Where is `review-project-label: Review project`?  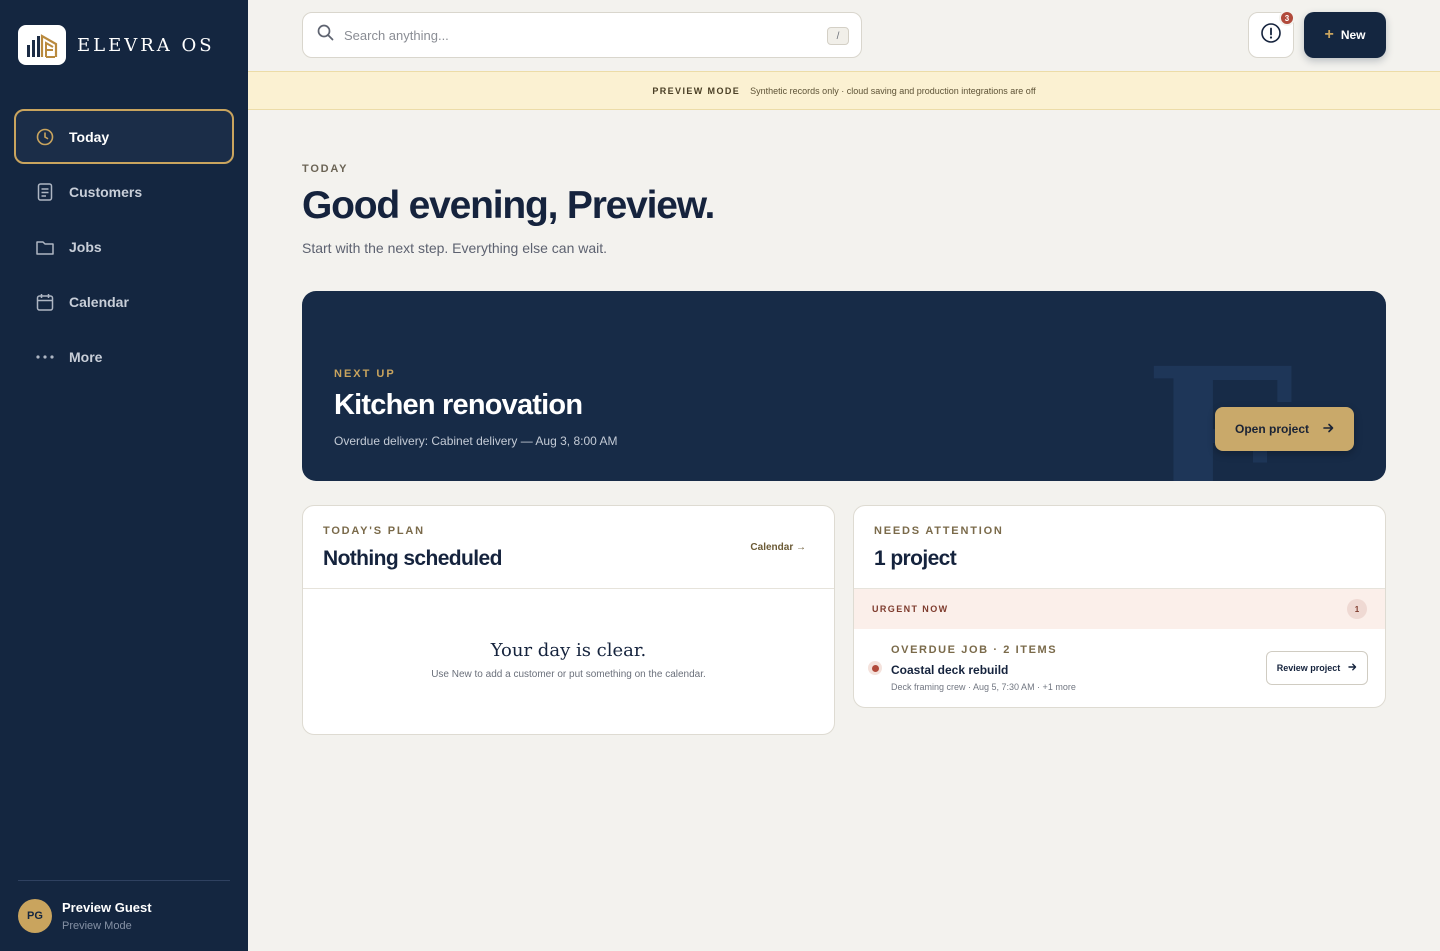 review-project-label: Review project is located at coordinates (1308, 668).